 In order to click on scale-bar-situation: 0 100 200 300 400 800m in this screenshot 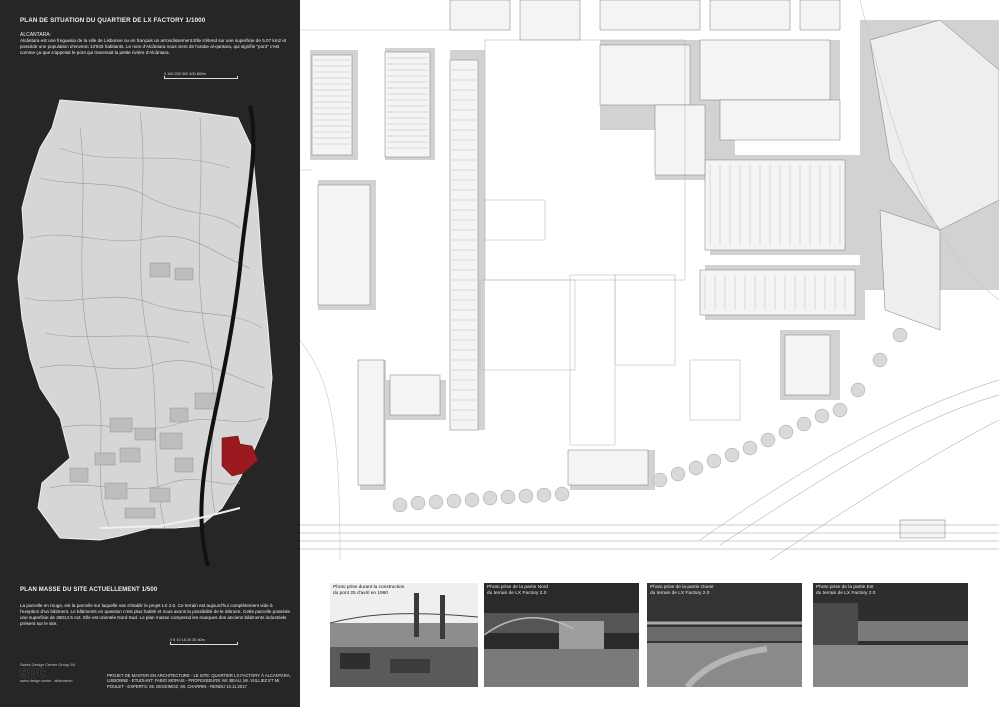, I will do `click(201, 75)`.